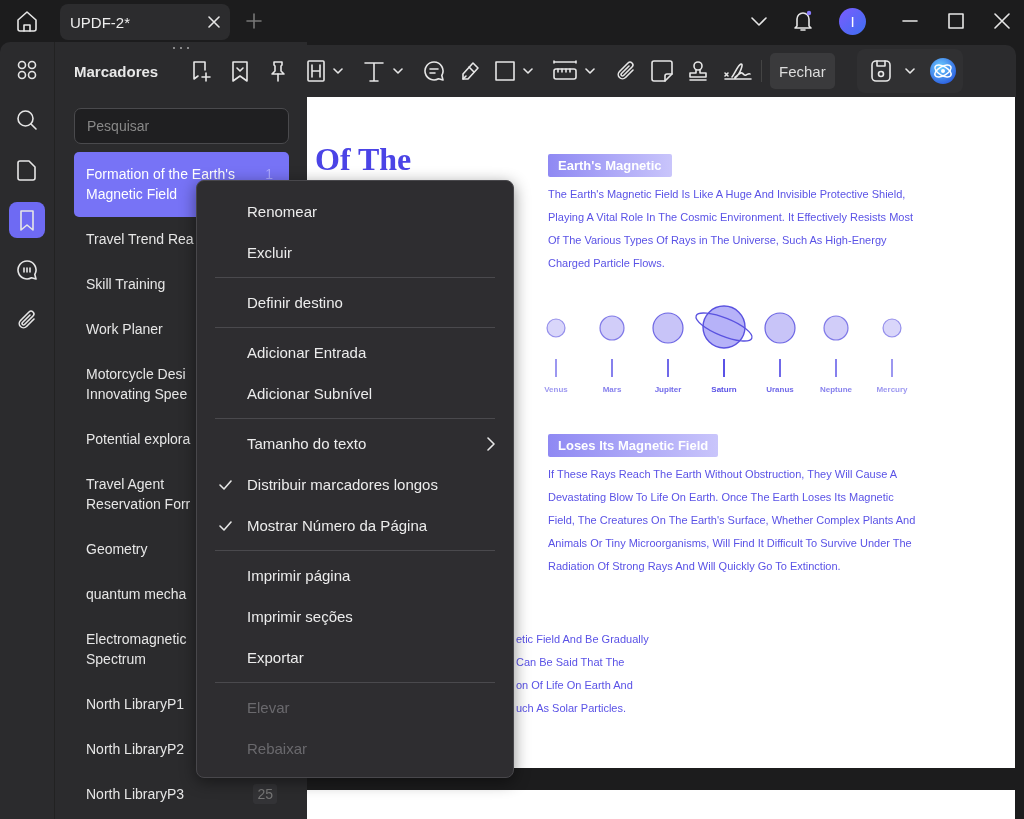 The height and width of the screenshot is (819, 1024). Describe the element at coordinates (355, 657) in the screenshot. I see `menu-item: Exportar` at that location.